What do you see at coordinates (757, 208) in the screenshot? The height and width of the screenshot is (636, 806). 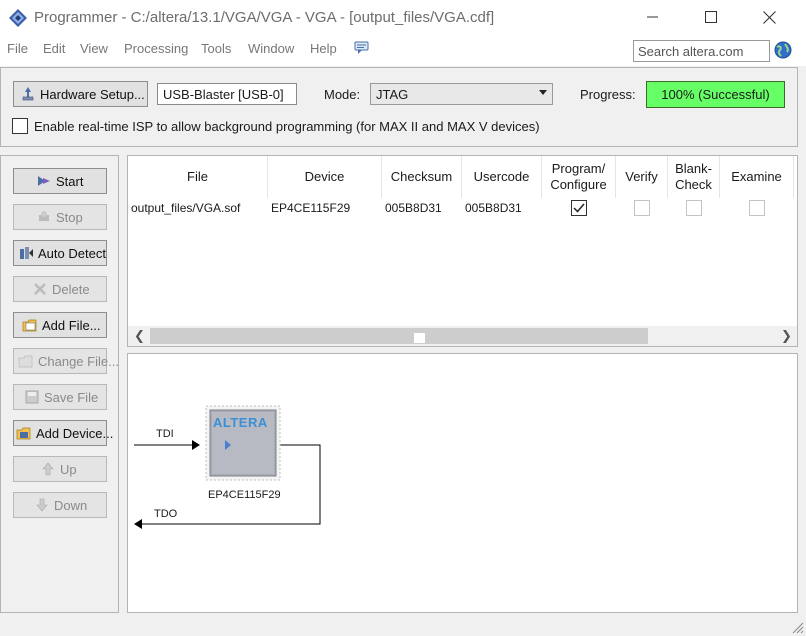 I see `examine-checkbox` at bounding box center [757, 208].